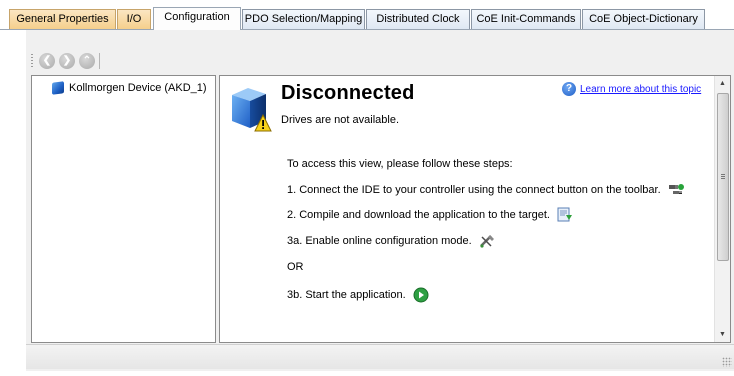 The width and height of the screenshot is (734, 376). I want to click on navigation-toolbar: ❮ ❯ ⌃, so click(377, 61).